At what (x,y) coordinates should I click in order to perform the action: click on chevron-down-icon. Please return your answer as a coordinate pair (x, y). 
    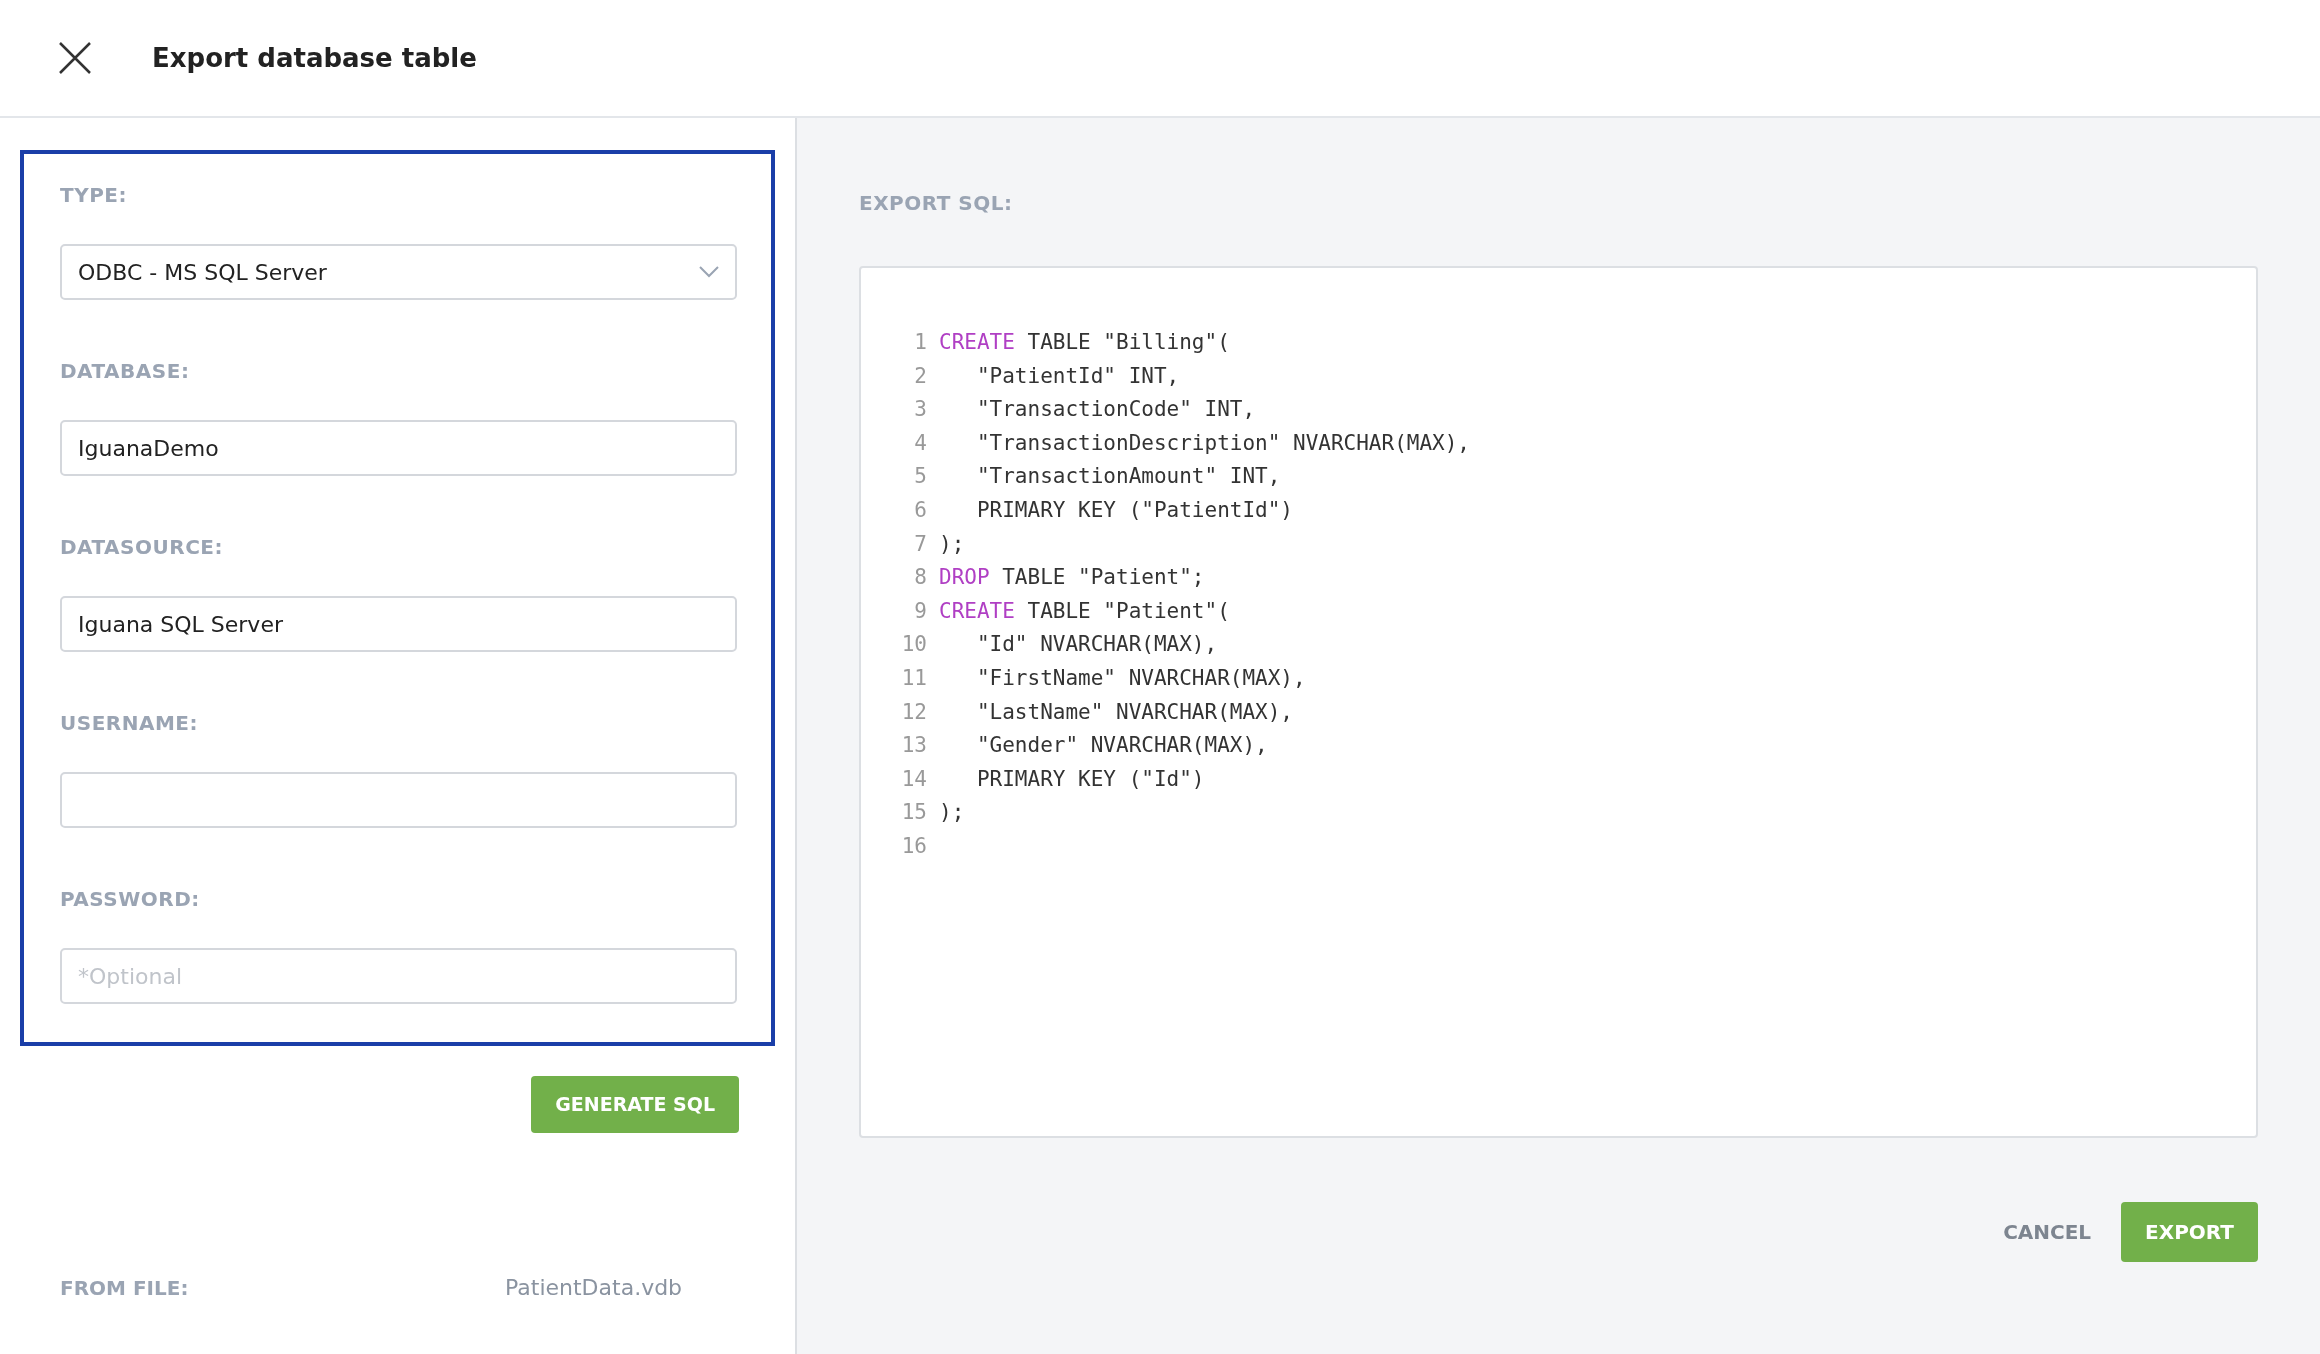
    Looking at the image, I should click on (709, 272).